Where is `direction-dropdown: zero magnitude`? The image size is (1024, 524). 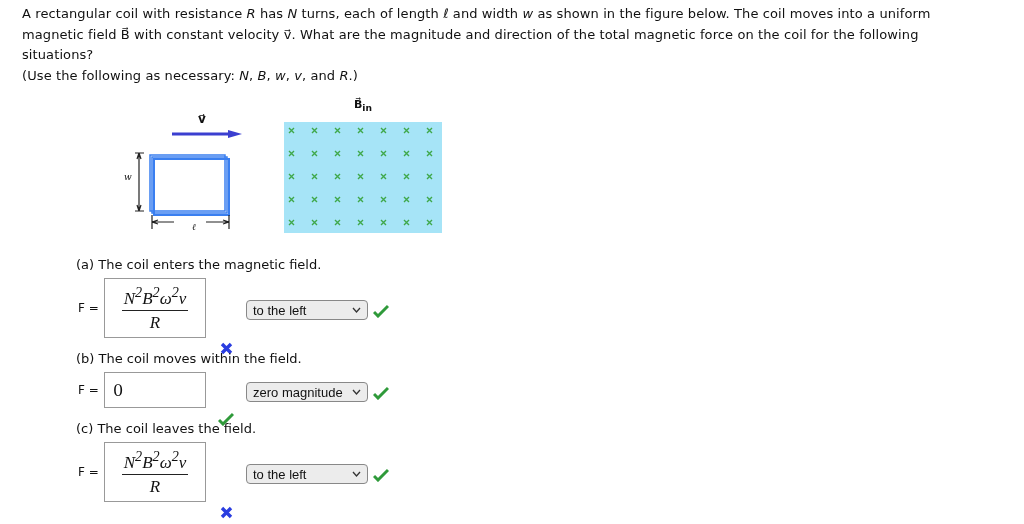 direction-dropdown: zero magnitude is located at coordinates (307, 392).